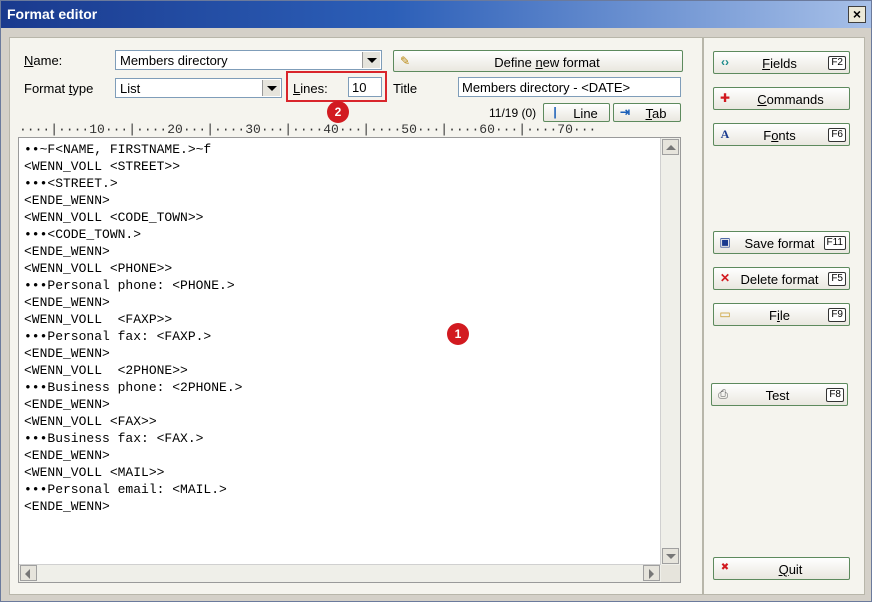 The width and height of the screenshot is (872, 602). What do you see at coordinates (133, 234) in the screenshot?
I see `editor-line: •••<CODE_TOWN.>` at bounding box center [133, 234].